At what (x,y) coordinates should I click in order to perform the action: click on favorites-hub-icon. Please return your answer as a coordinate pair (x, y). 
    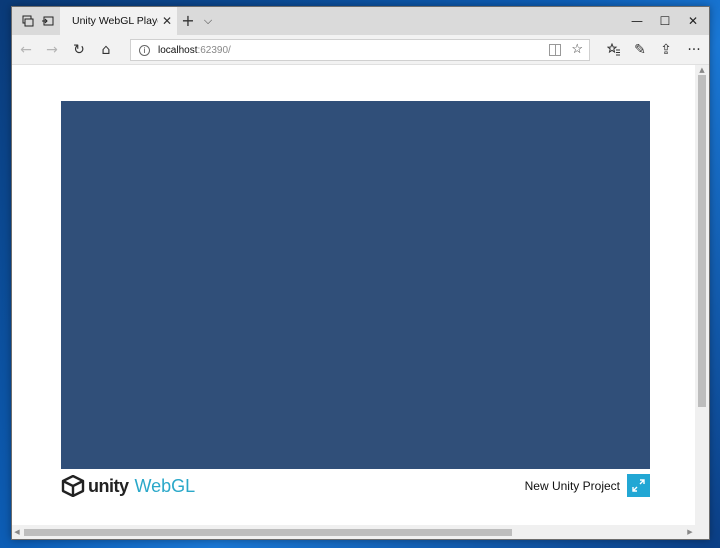
    Looking at the image, I should click on (614, 50).